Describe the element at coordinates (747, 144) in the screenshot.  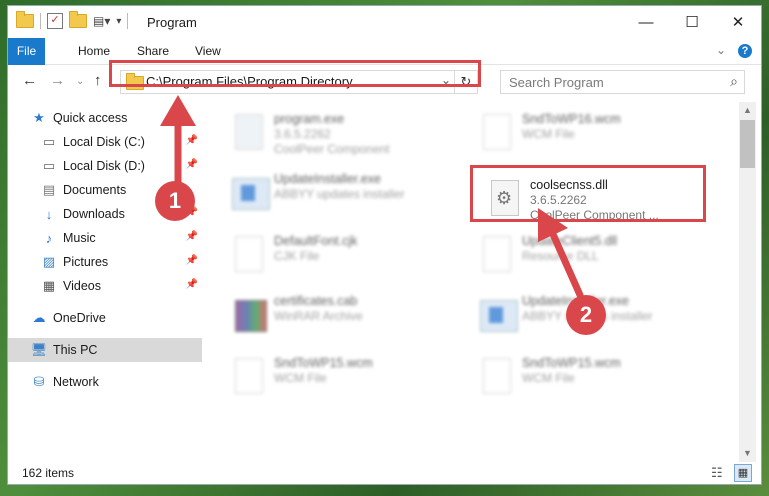
I see `scroll-thumb` at that location.